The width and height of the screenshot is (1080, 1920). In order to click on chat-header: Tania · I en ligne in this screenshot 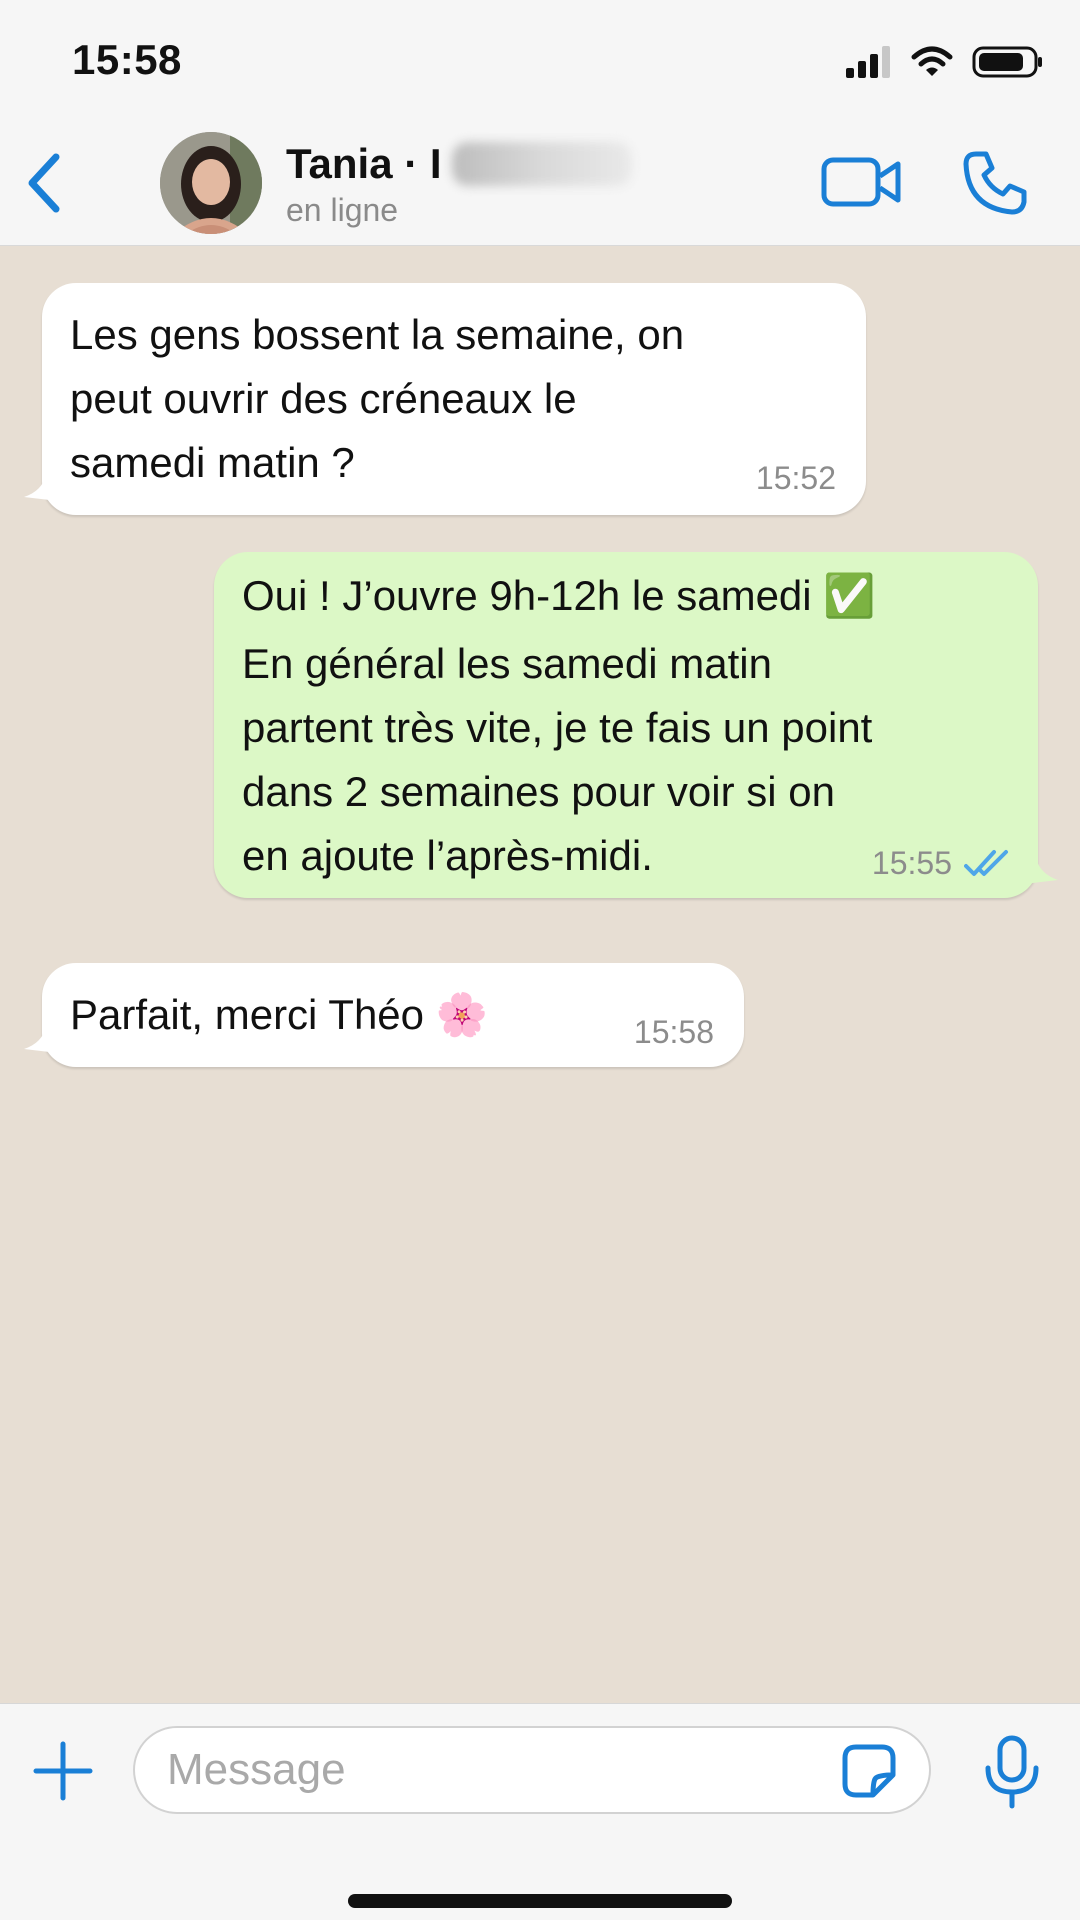, I will do `click(540, 182)`.